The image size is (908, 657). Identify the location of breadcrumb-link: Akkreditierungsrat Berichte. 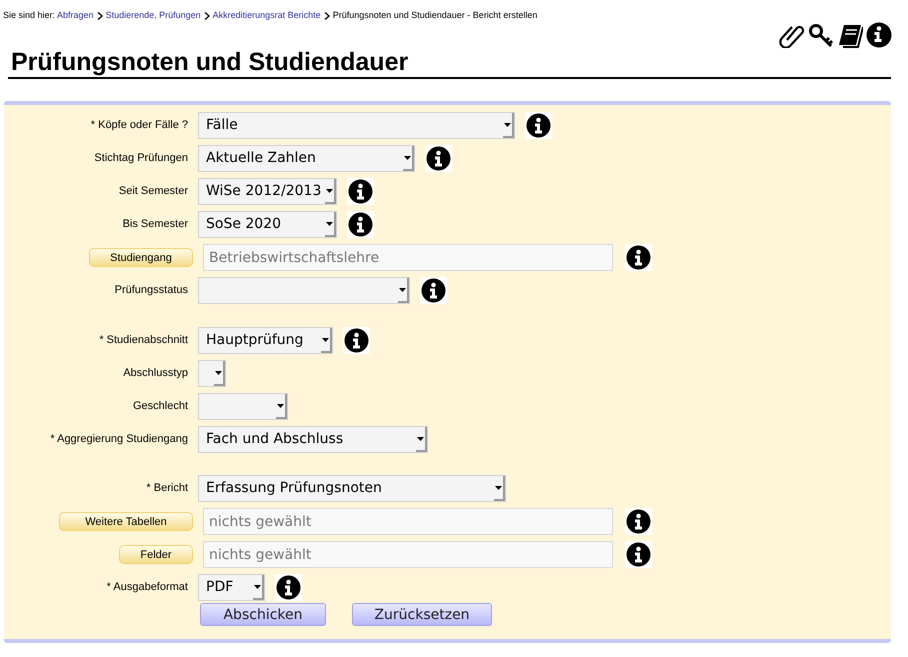
(266, 15).